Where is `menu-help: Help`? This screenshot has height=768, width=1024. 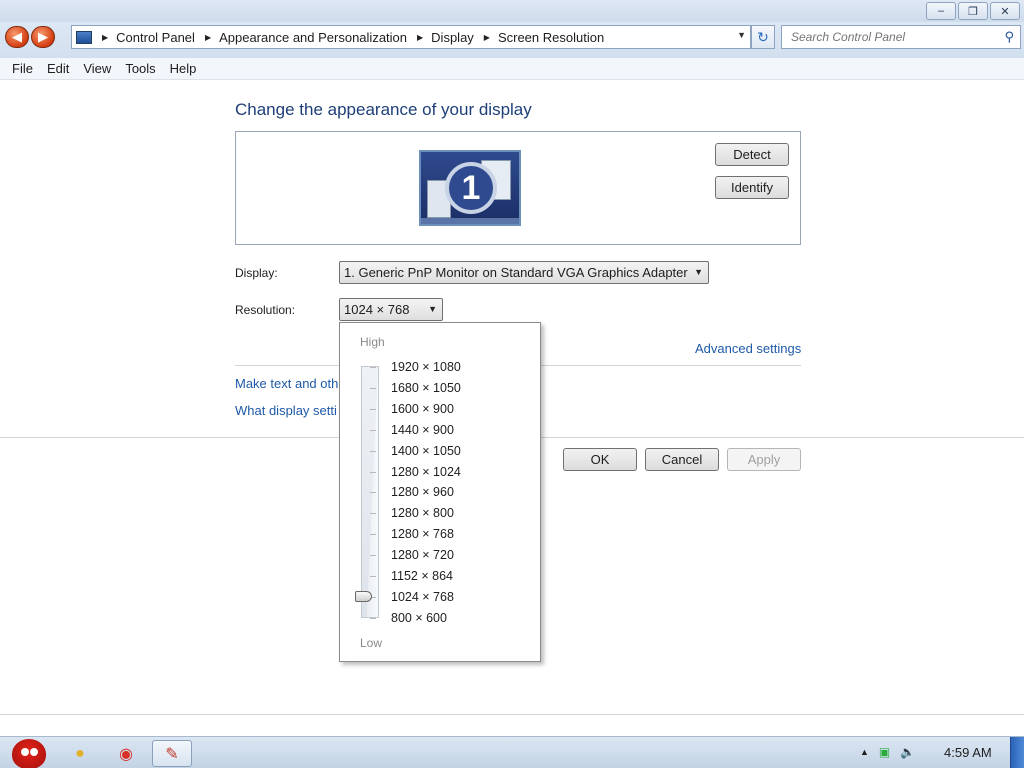
menu-help: Help is located at coordinates (183, 68).